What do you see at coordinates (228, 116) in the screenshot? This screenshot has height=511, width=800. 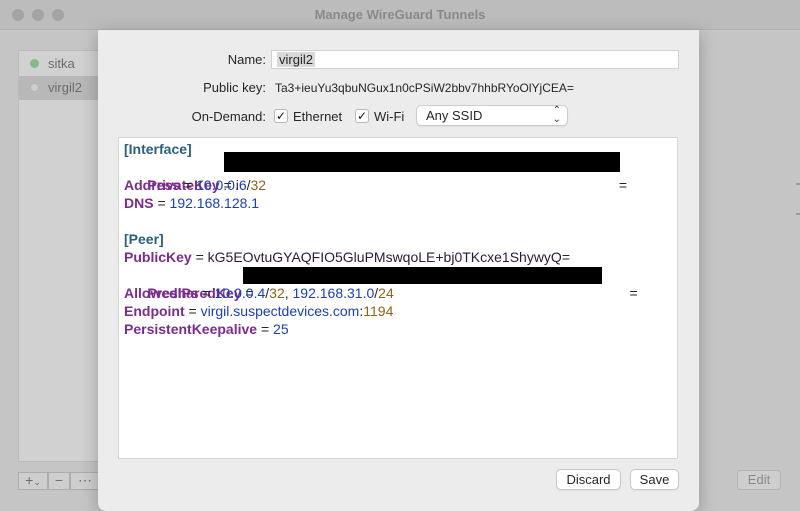 I see `on-demand-label: On-Demand:` at bounding box center [228, 116].